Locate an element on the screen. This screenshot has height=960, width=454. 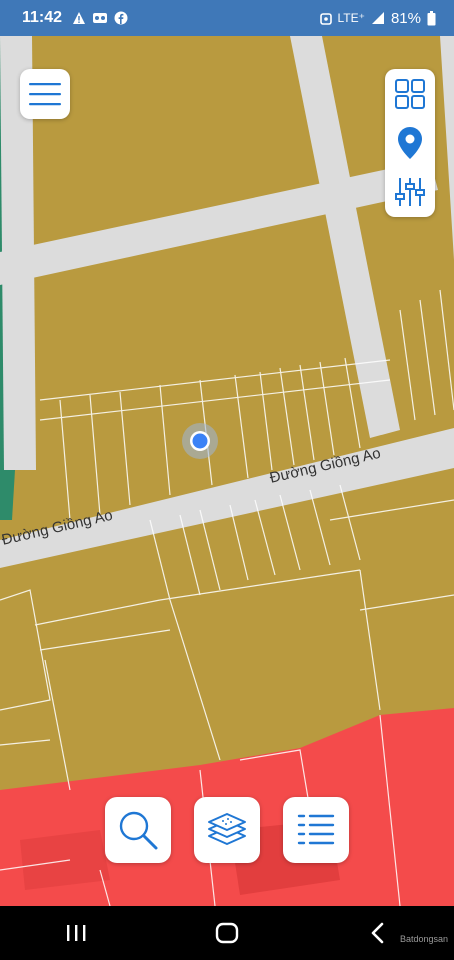
location-pin-icon is located at coordinates (410, 142).